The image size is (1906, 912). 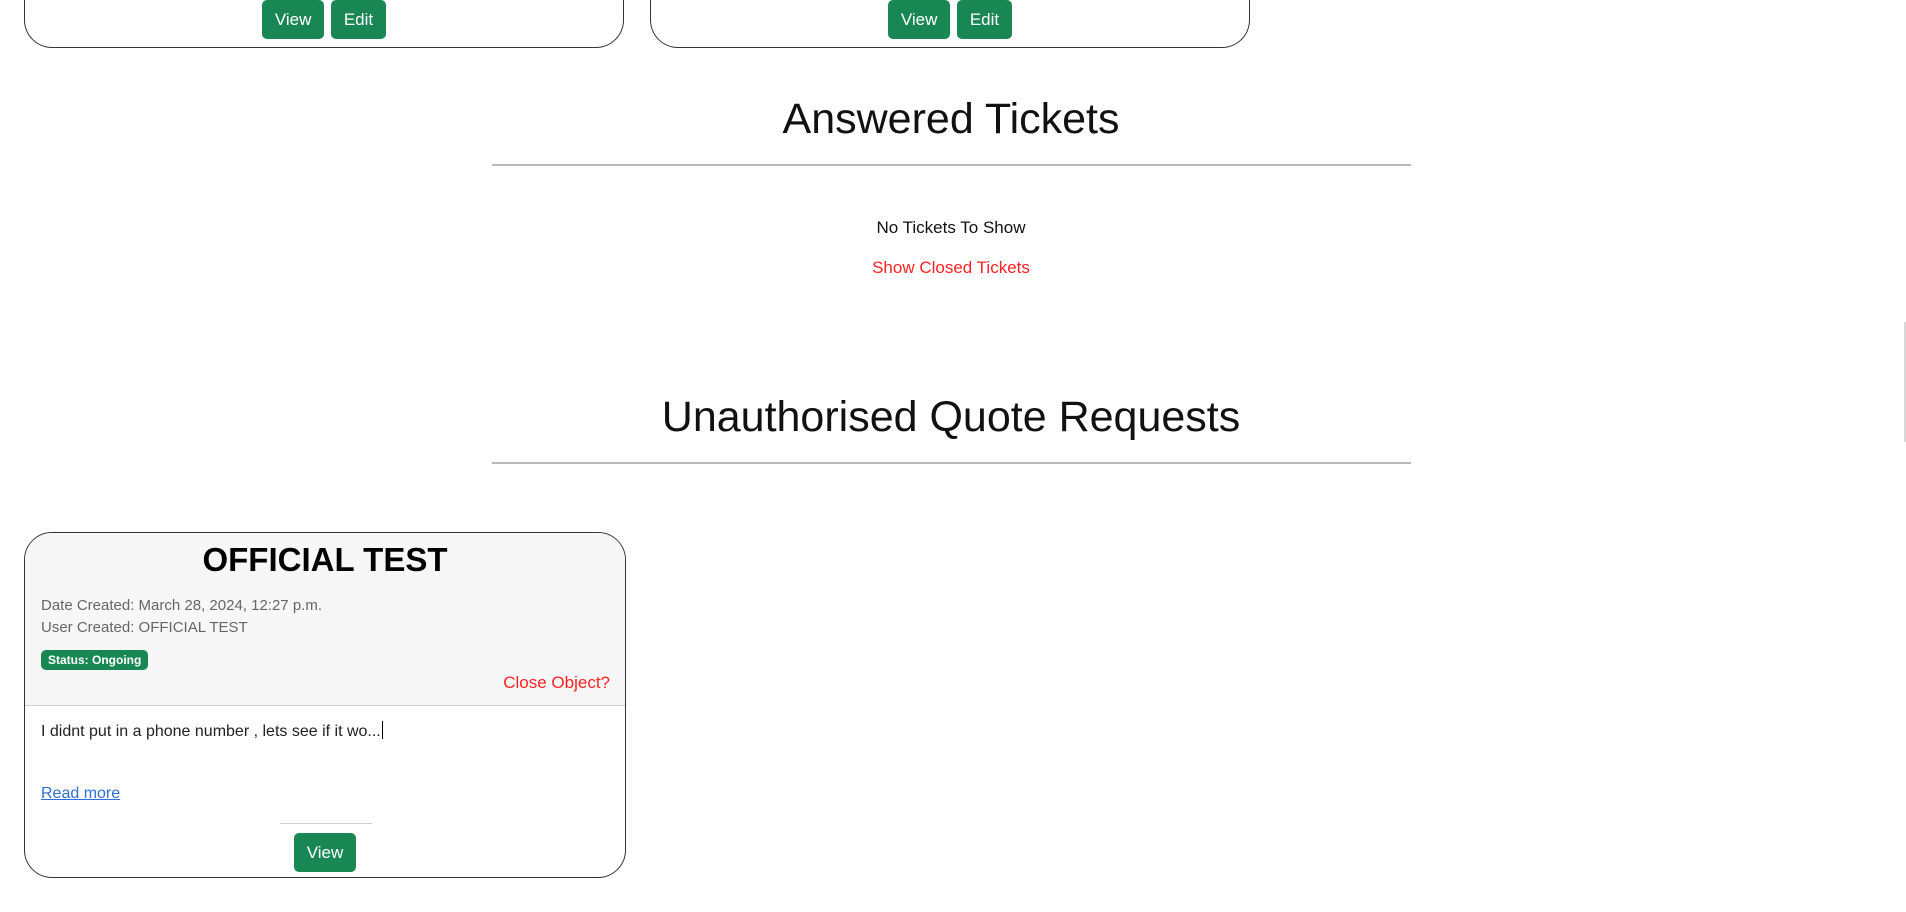 I want to click on text-cursor, so click(x=382, y=730).